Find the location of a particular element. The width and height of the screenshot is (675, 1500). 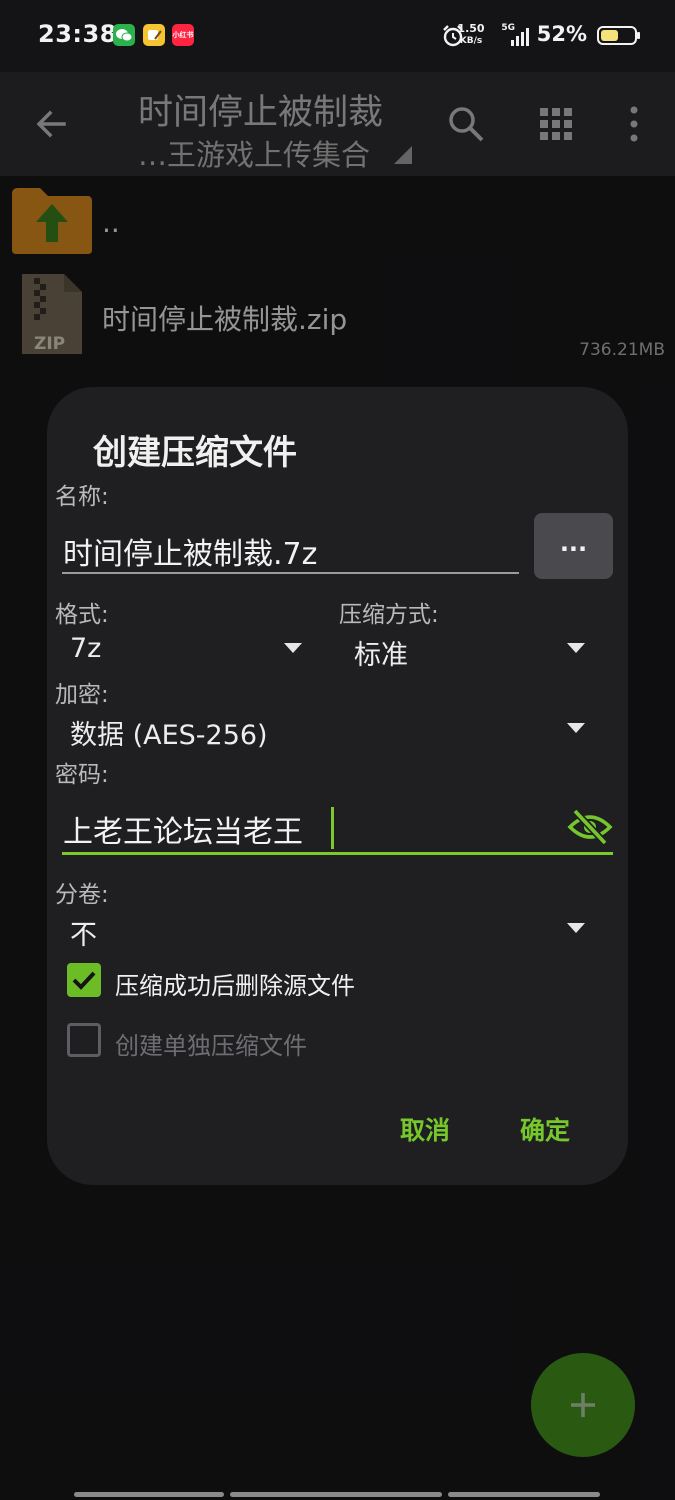

xiaohongshu-icon: 小红书 is located at coordinates (183, 35).